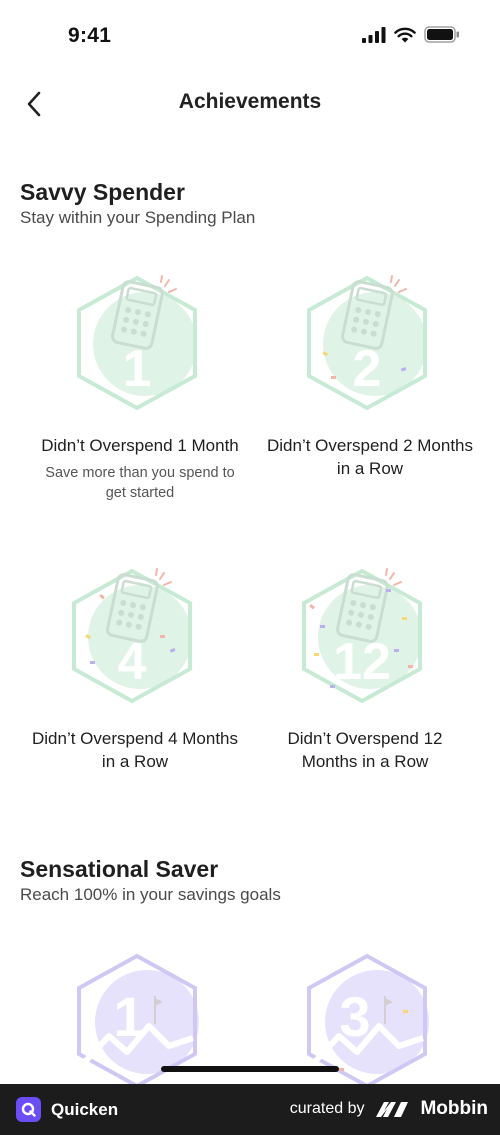 Image resolution: width=500 pixels, height=1135 pixels. I want to click on footer-credit: curated by Mobbin, so click(389, 1109).